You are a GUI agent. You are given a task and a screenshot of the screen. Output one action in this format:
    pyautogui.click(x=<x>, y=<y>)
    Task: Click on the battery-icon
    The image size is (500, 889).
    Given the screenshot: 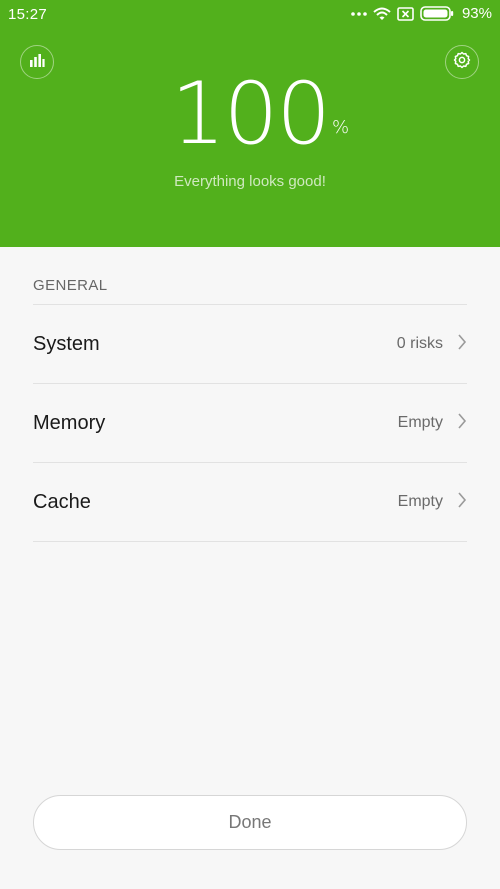 What is the action you would take?
    pyautogui.click(x=437, y=13)
    